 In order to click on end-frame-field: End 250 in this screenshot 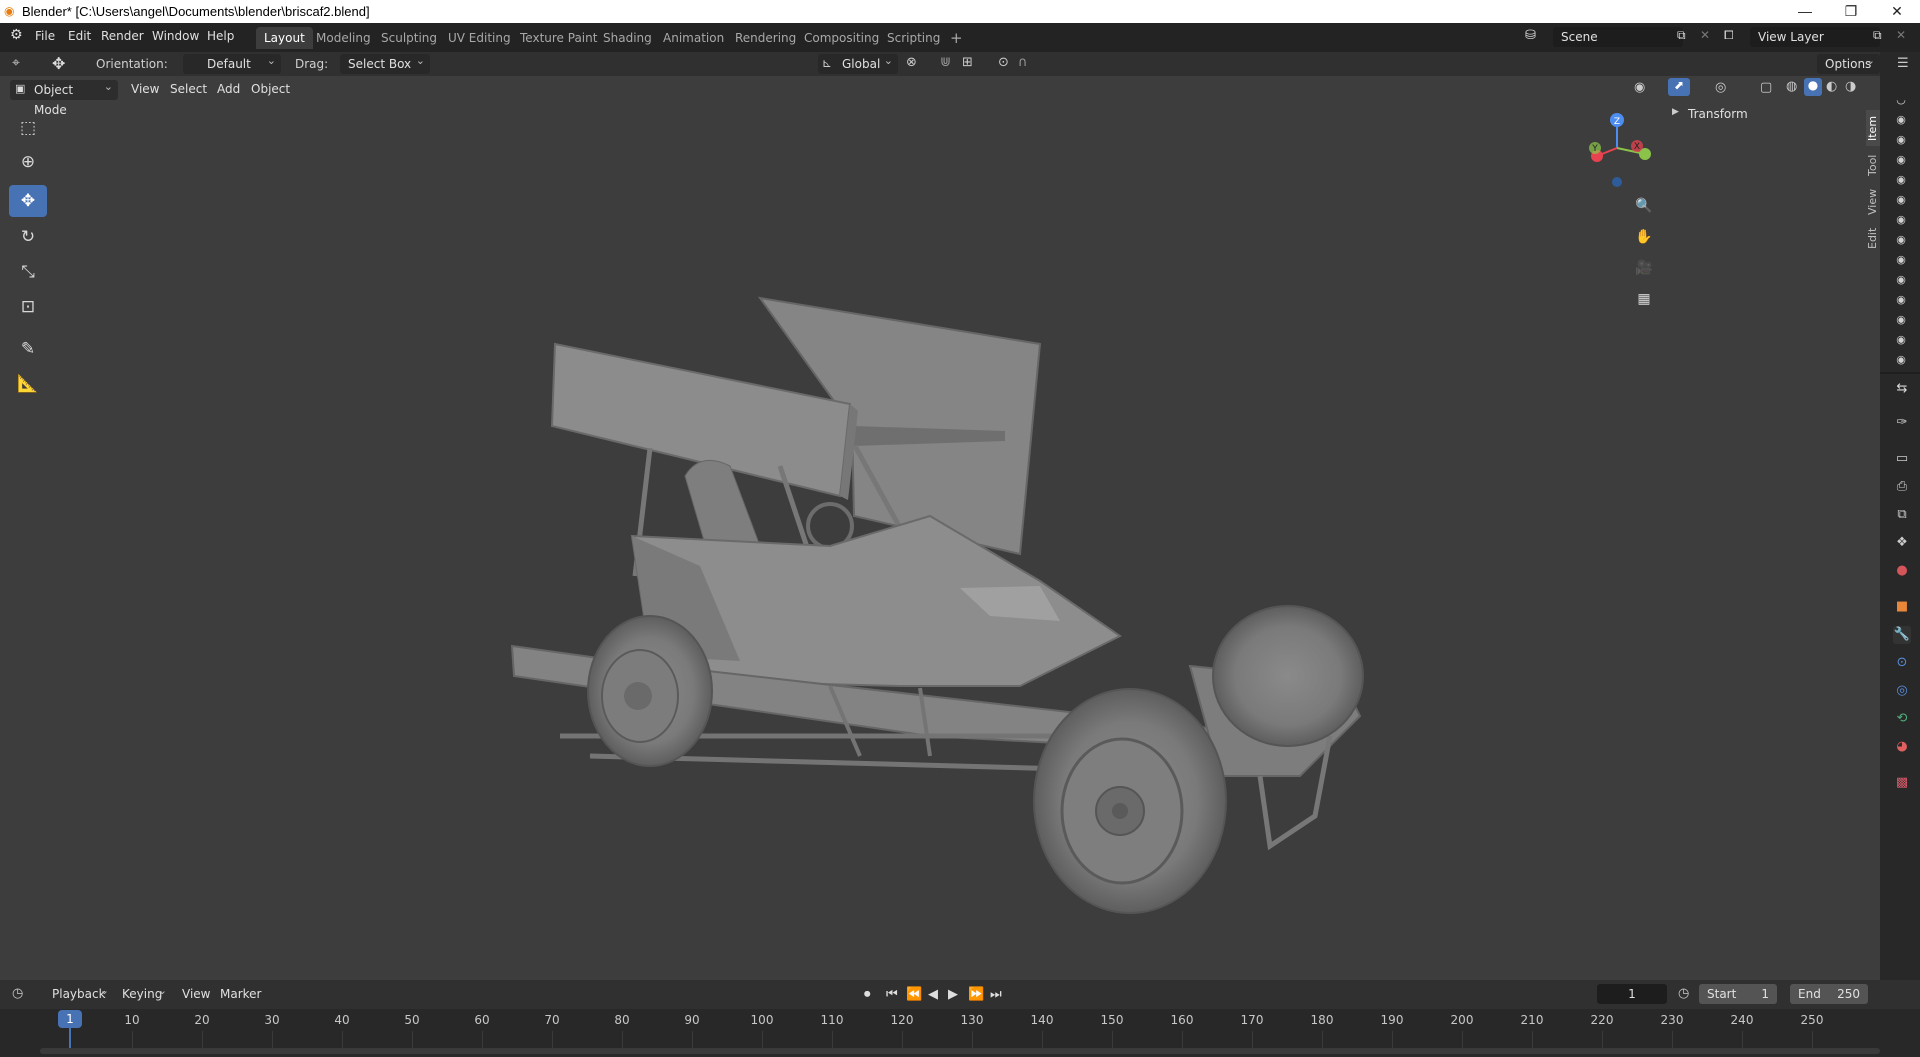, I will do `click(1829, 994)`.